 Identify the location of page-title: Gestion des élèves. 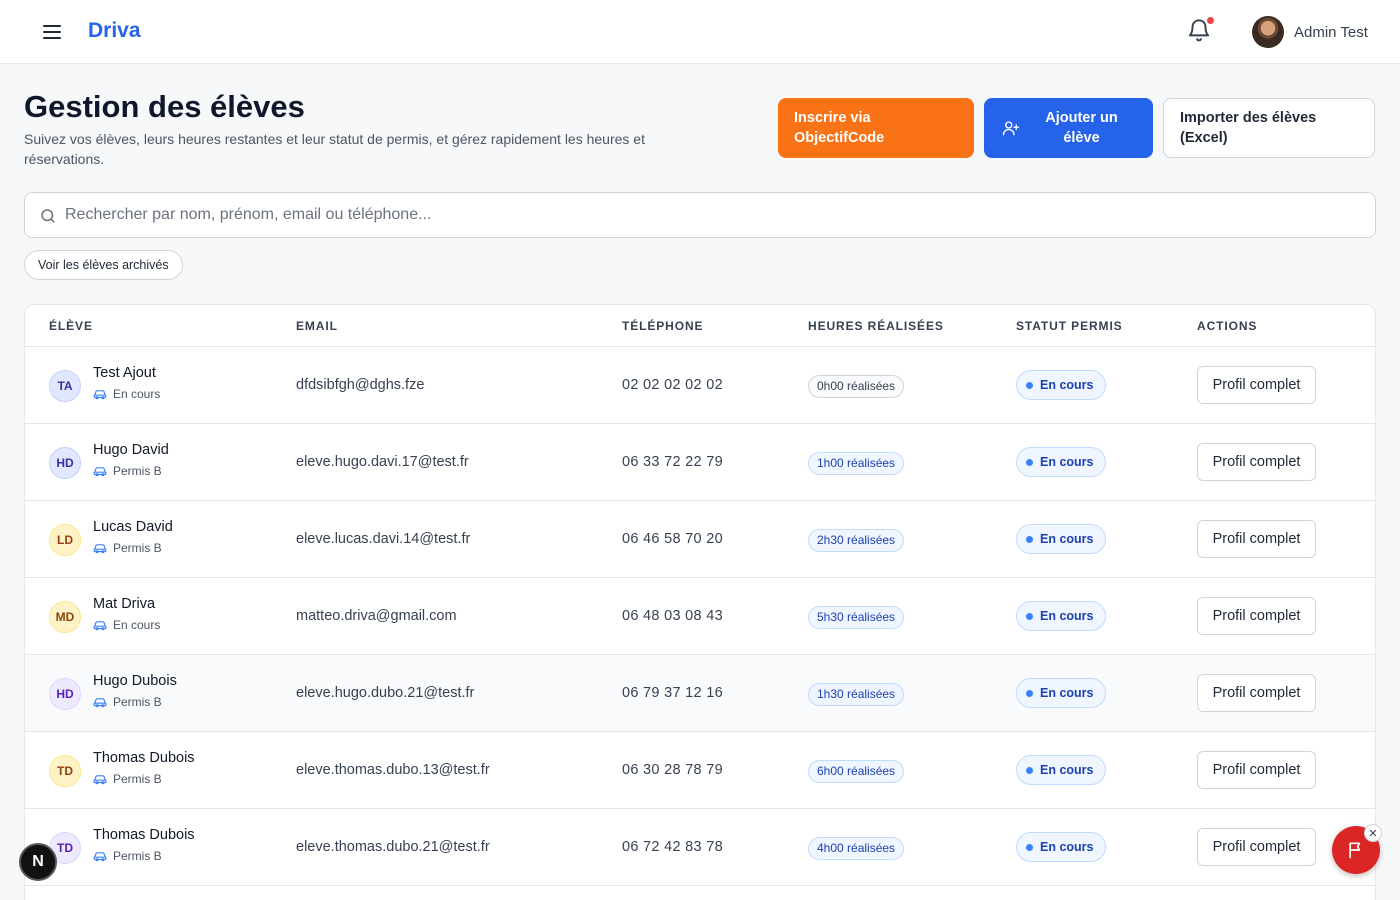
(164, 106).